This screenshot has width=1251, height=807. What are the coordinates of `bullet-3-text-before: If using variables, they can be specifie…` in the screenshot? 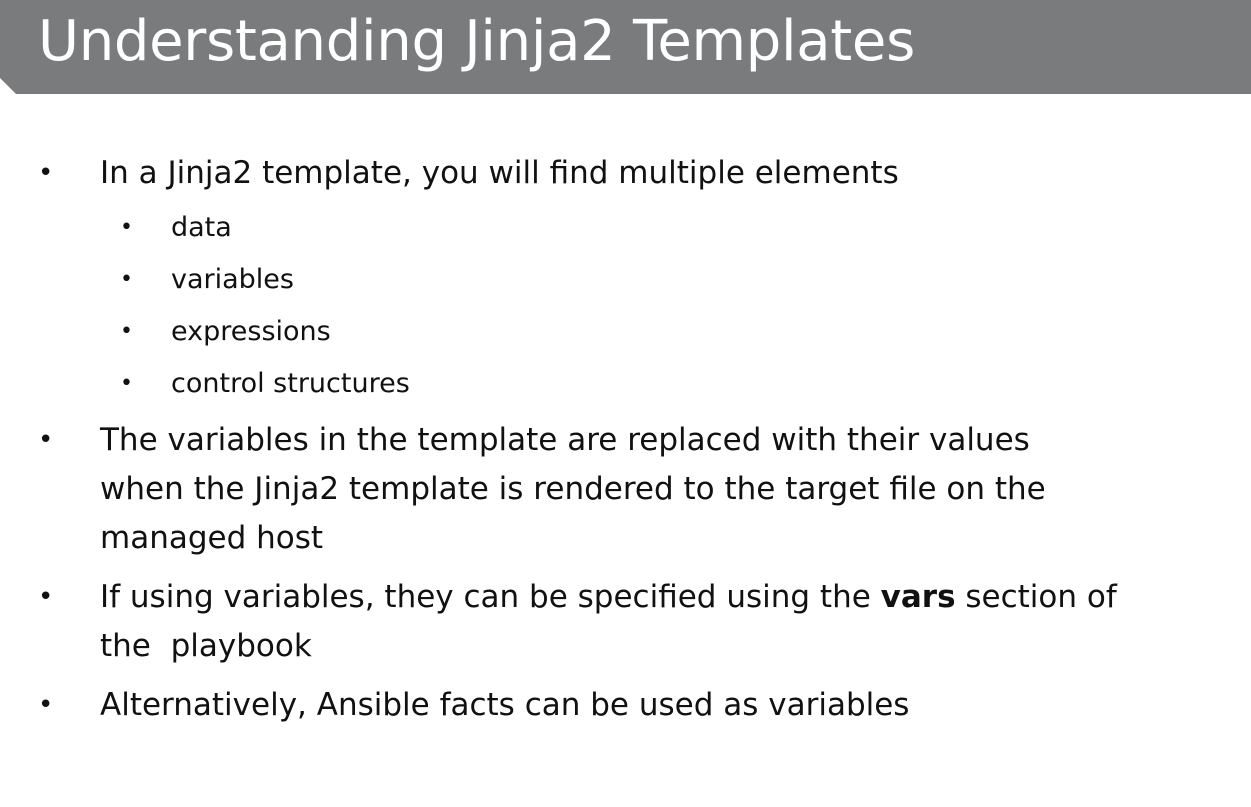 It's located at (490, 597).